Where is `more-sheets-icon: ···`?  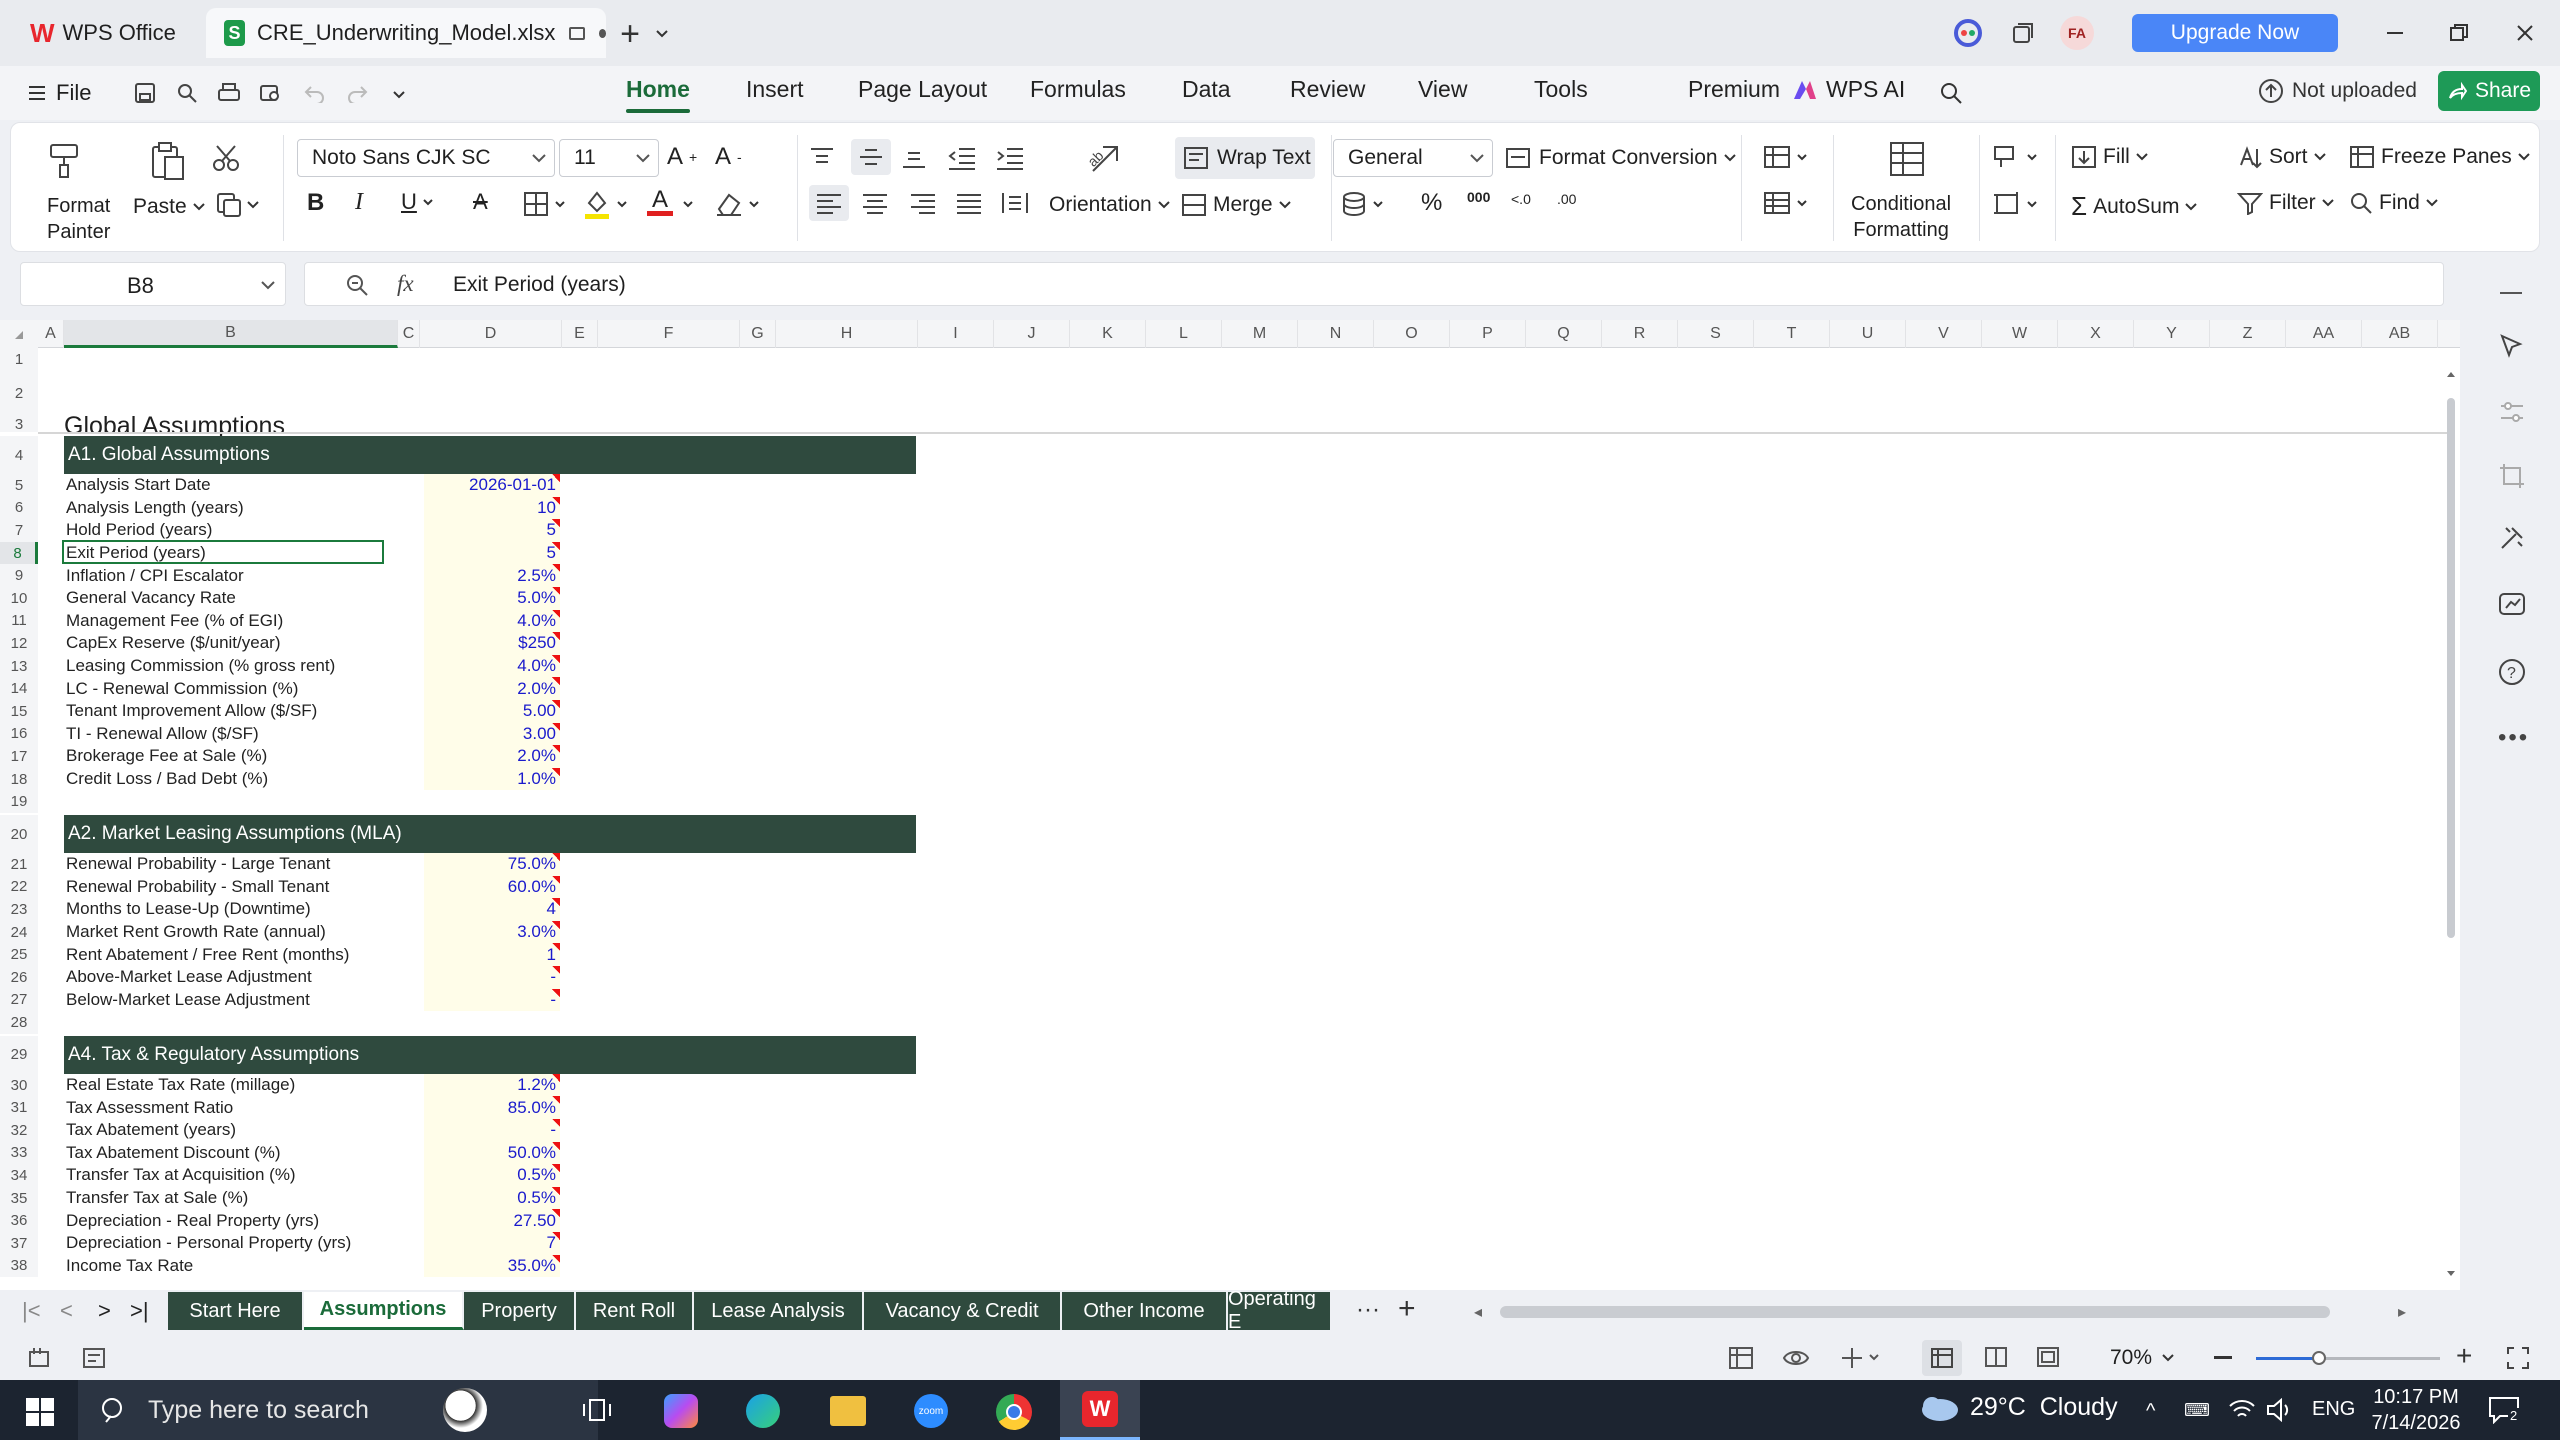
more-sheets-icon: ··· is located at coordinates (1368, 1310).